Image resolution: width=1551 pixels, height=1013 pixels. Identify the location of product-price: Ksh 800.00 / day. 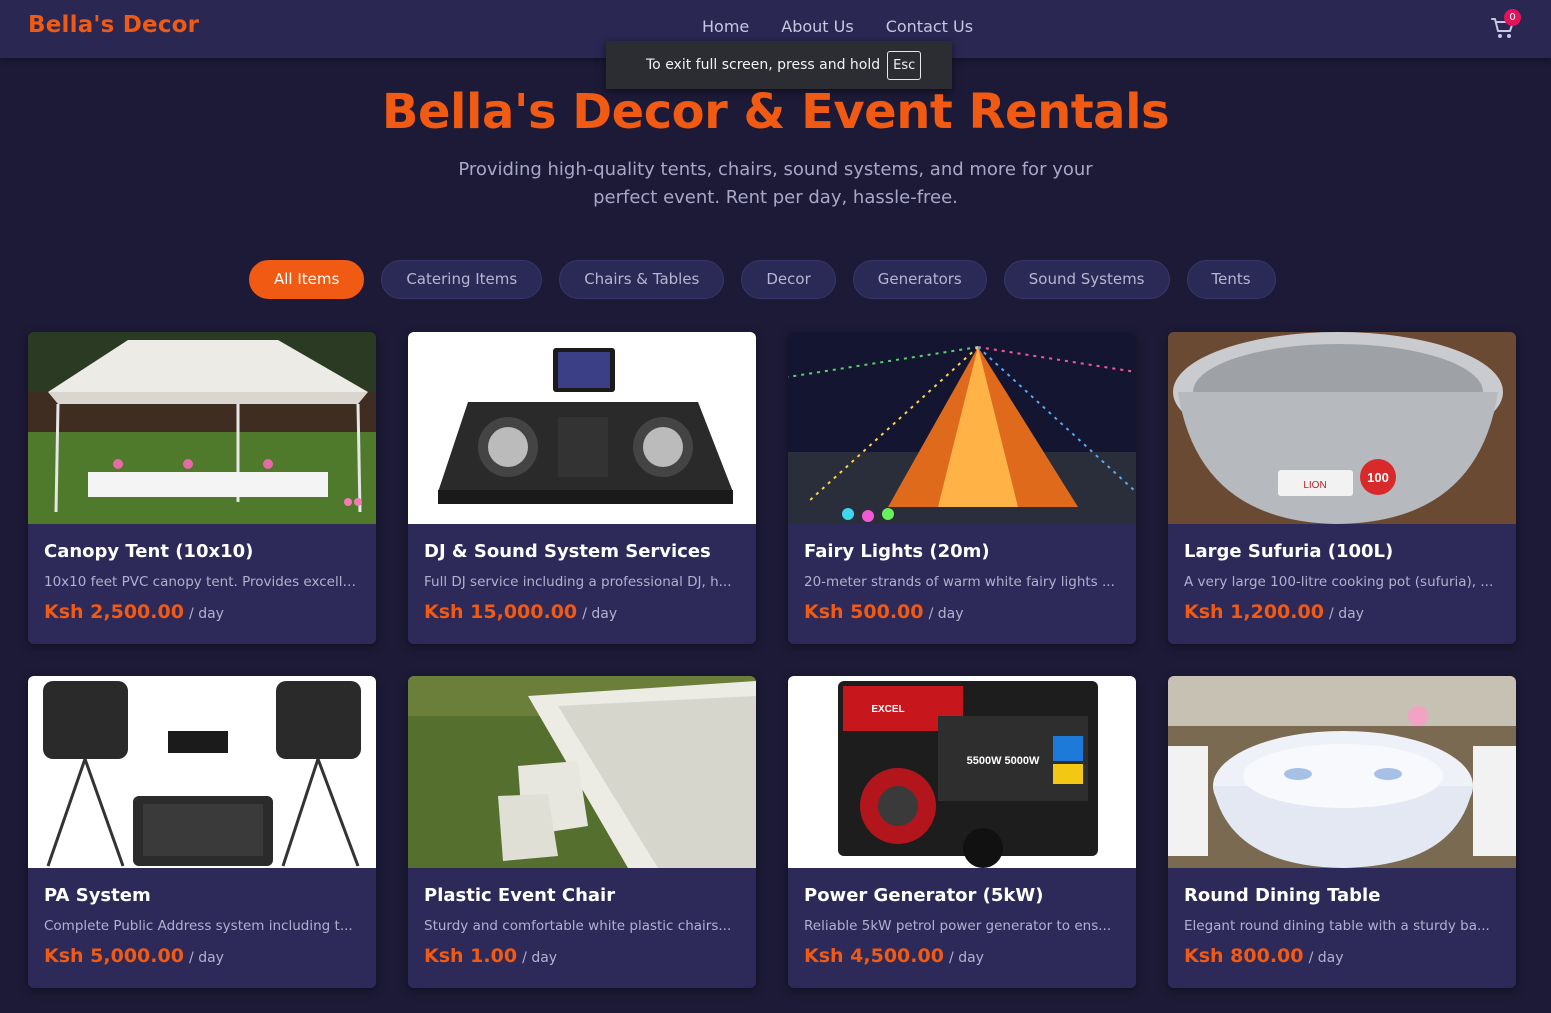
(1264, 956).